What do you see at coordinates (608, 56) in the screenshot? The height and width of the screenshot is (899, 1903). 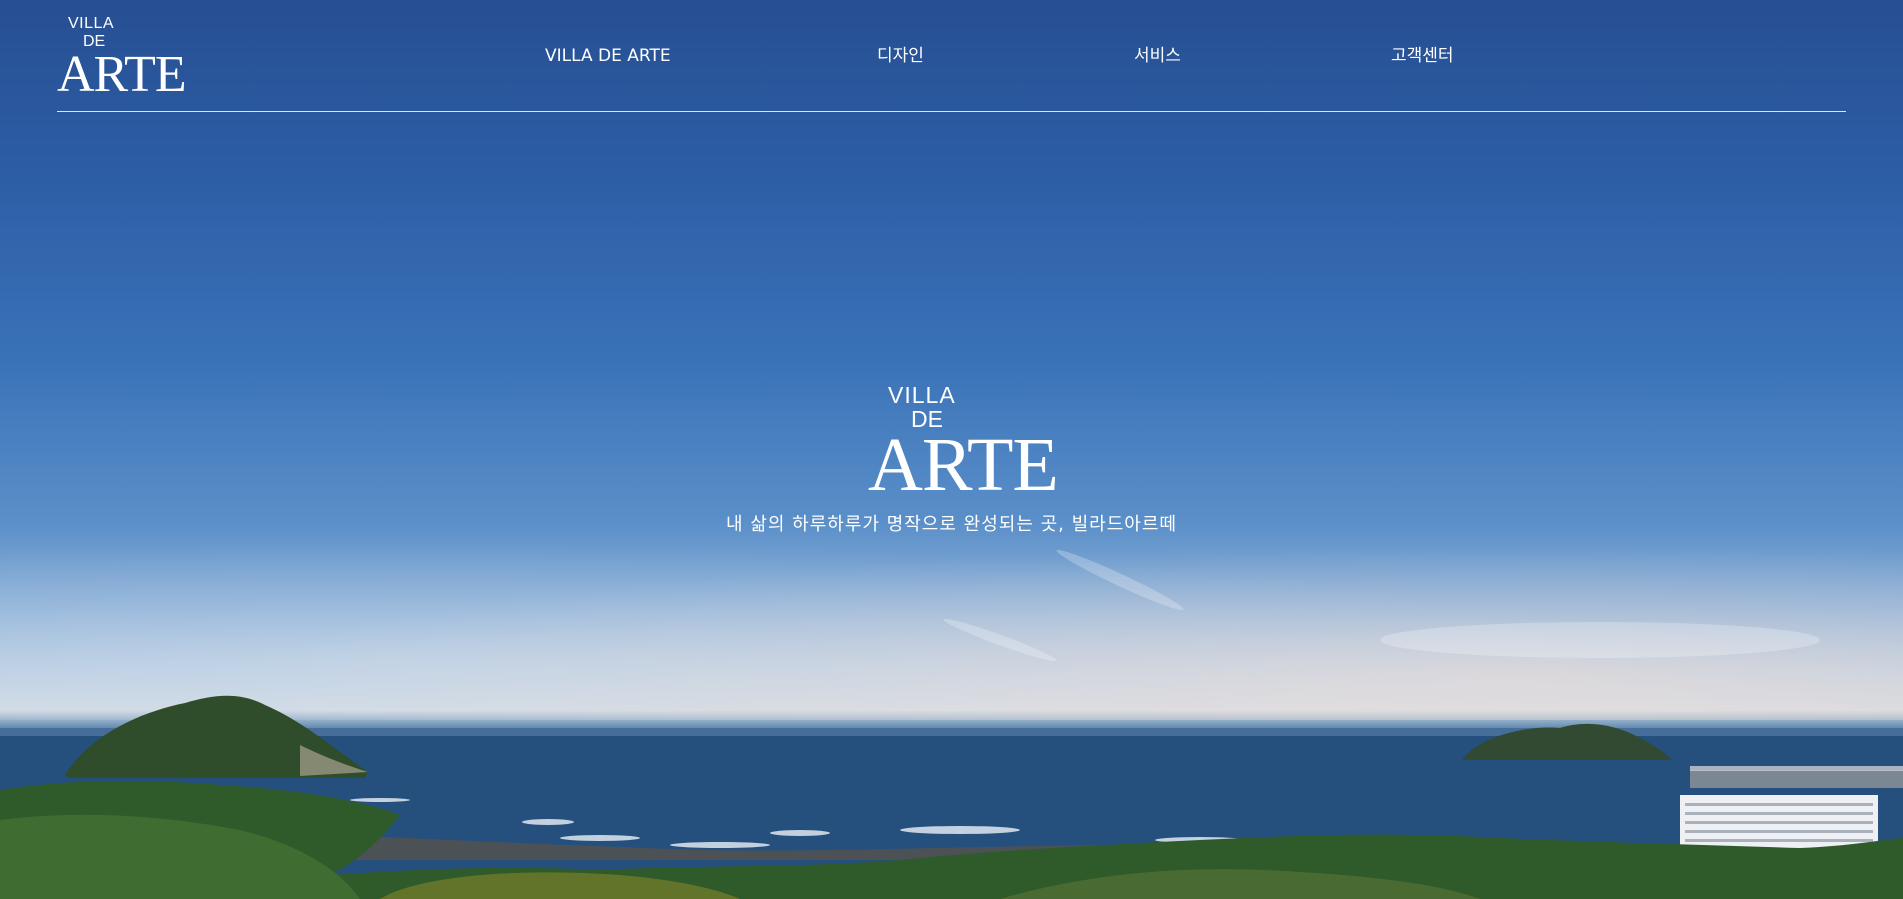 I see `nav-item-villa-de-arte: VILLA DE ARTE` at bounding box center [608, 56].